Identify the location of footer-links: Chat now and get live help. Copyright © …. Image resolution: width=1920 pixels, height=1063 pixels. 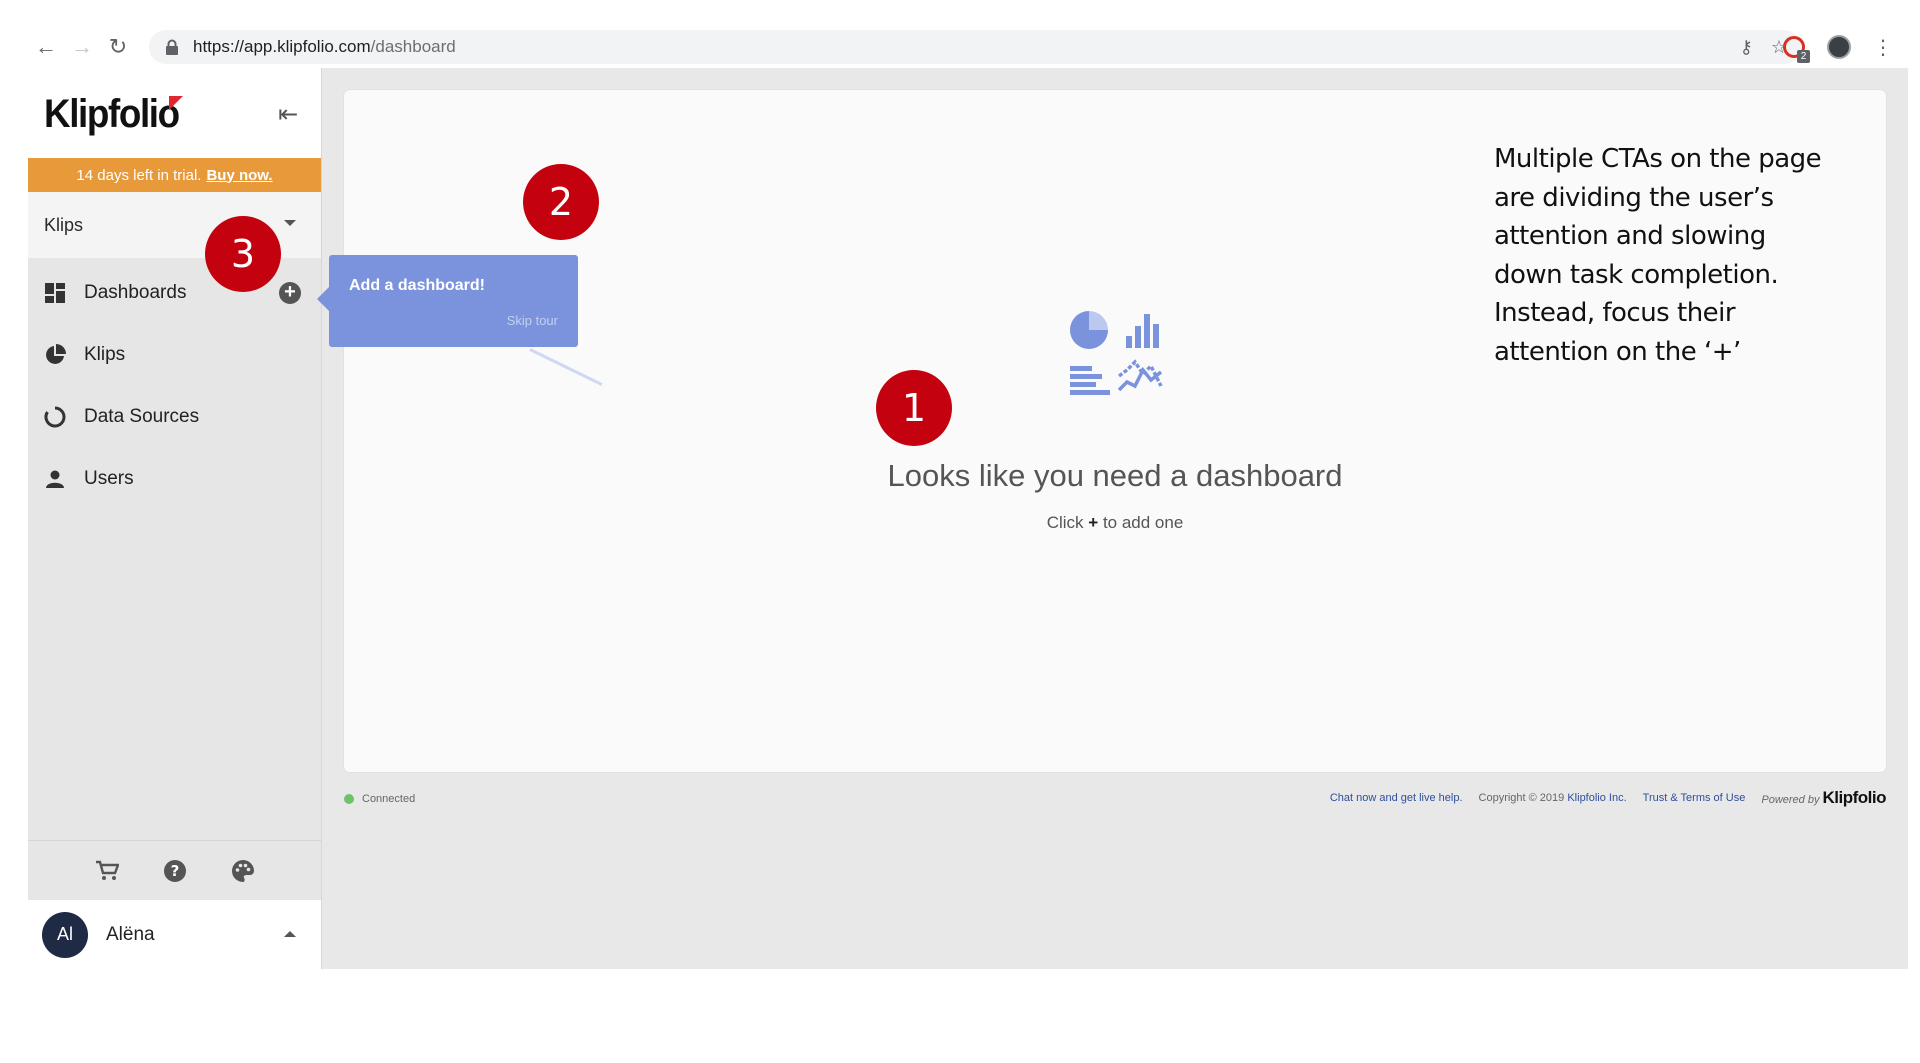
(1608, 798).